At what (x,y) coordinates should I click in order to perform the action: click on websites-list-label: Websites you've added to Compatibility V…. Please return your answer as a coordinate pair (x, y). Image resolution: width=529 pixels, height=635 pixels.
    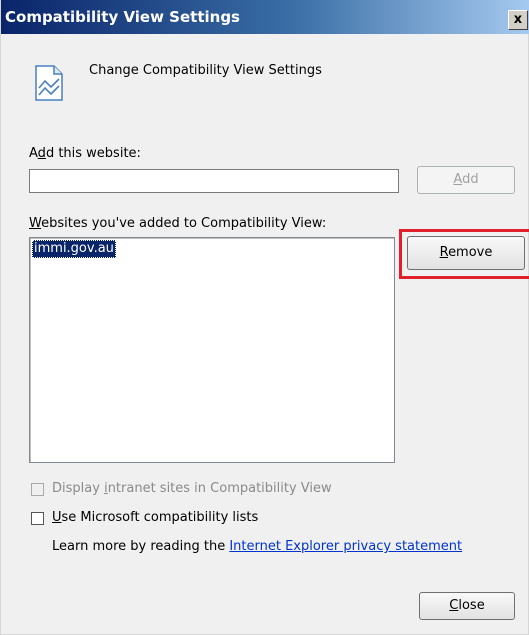
    Looking at the image, I should click on (178, 223).